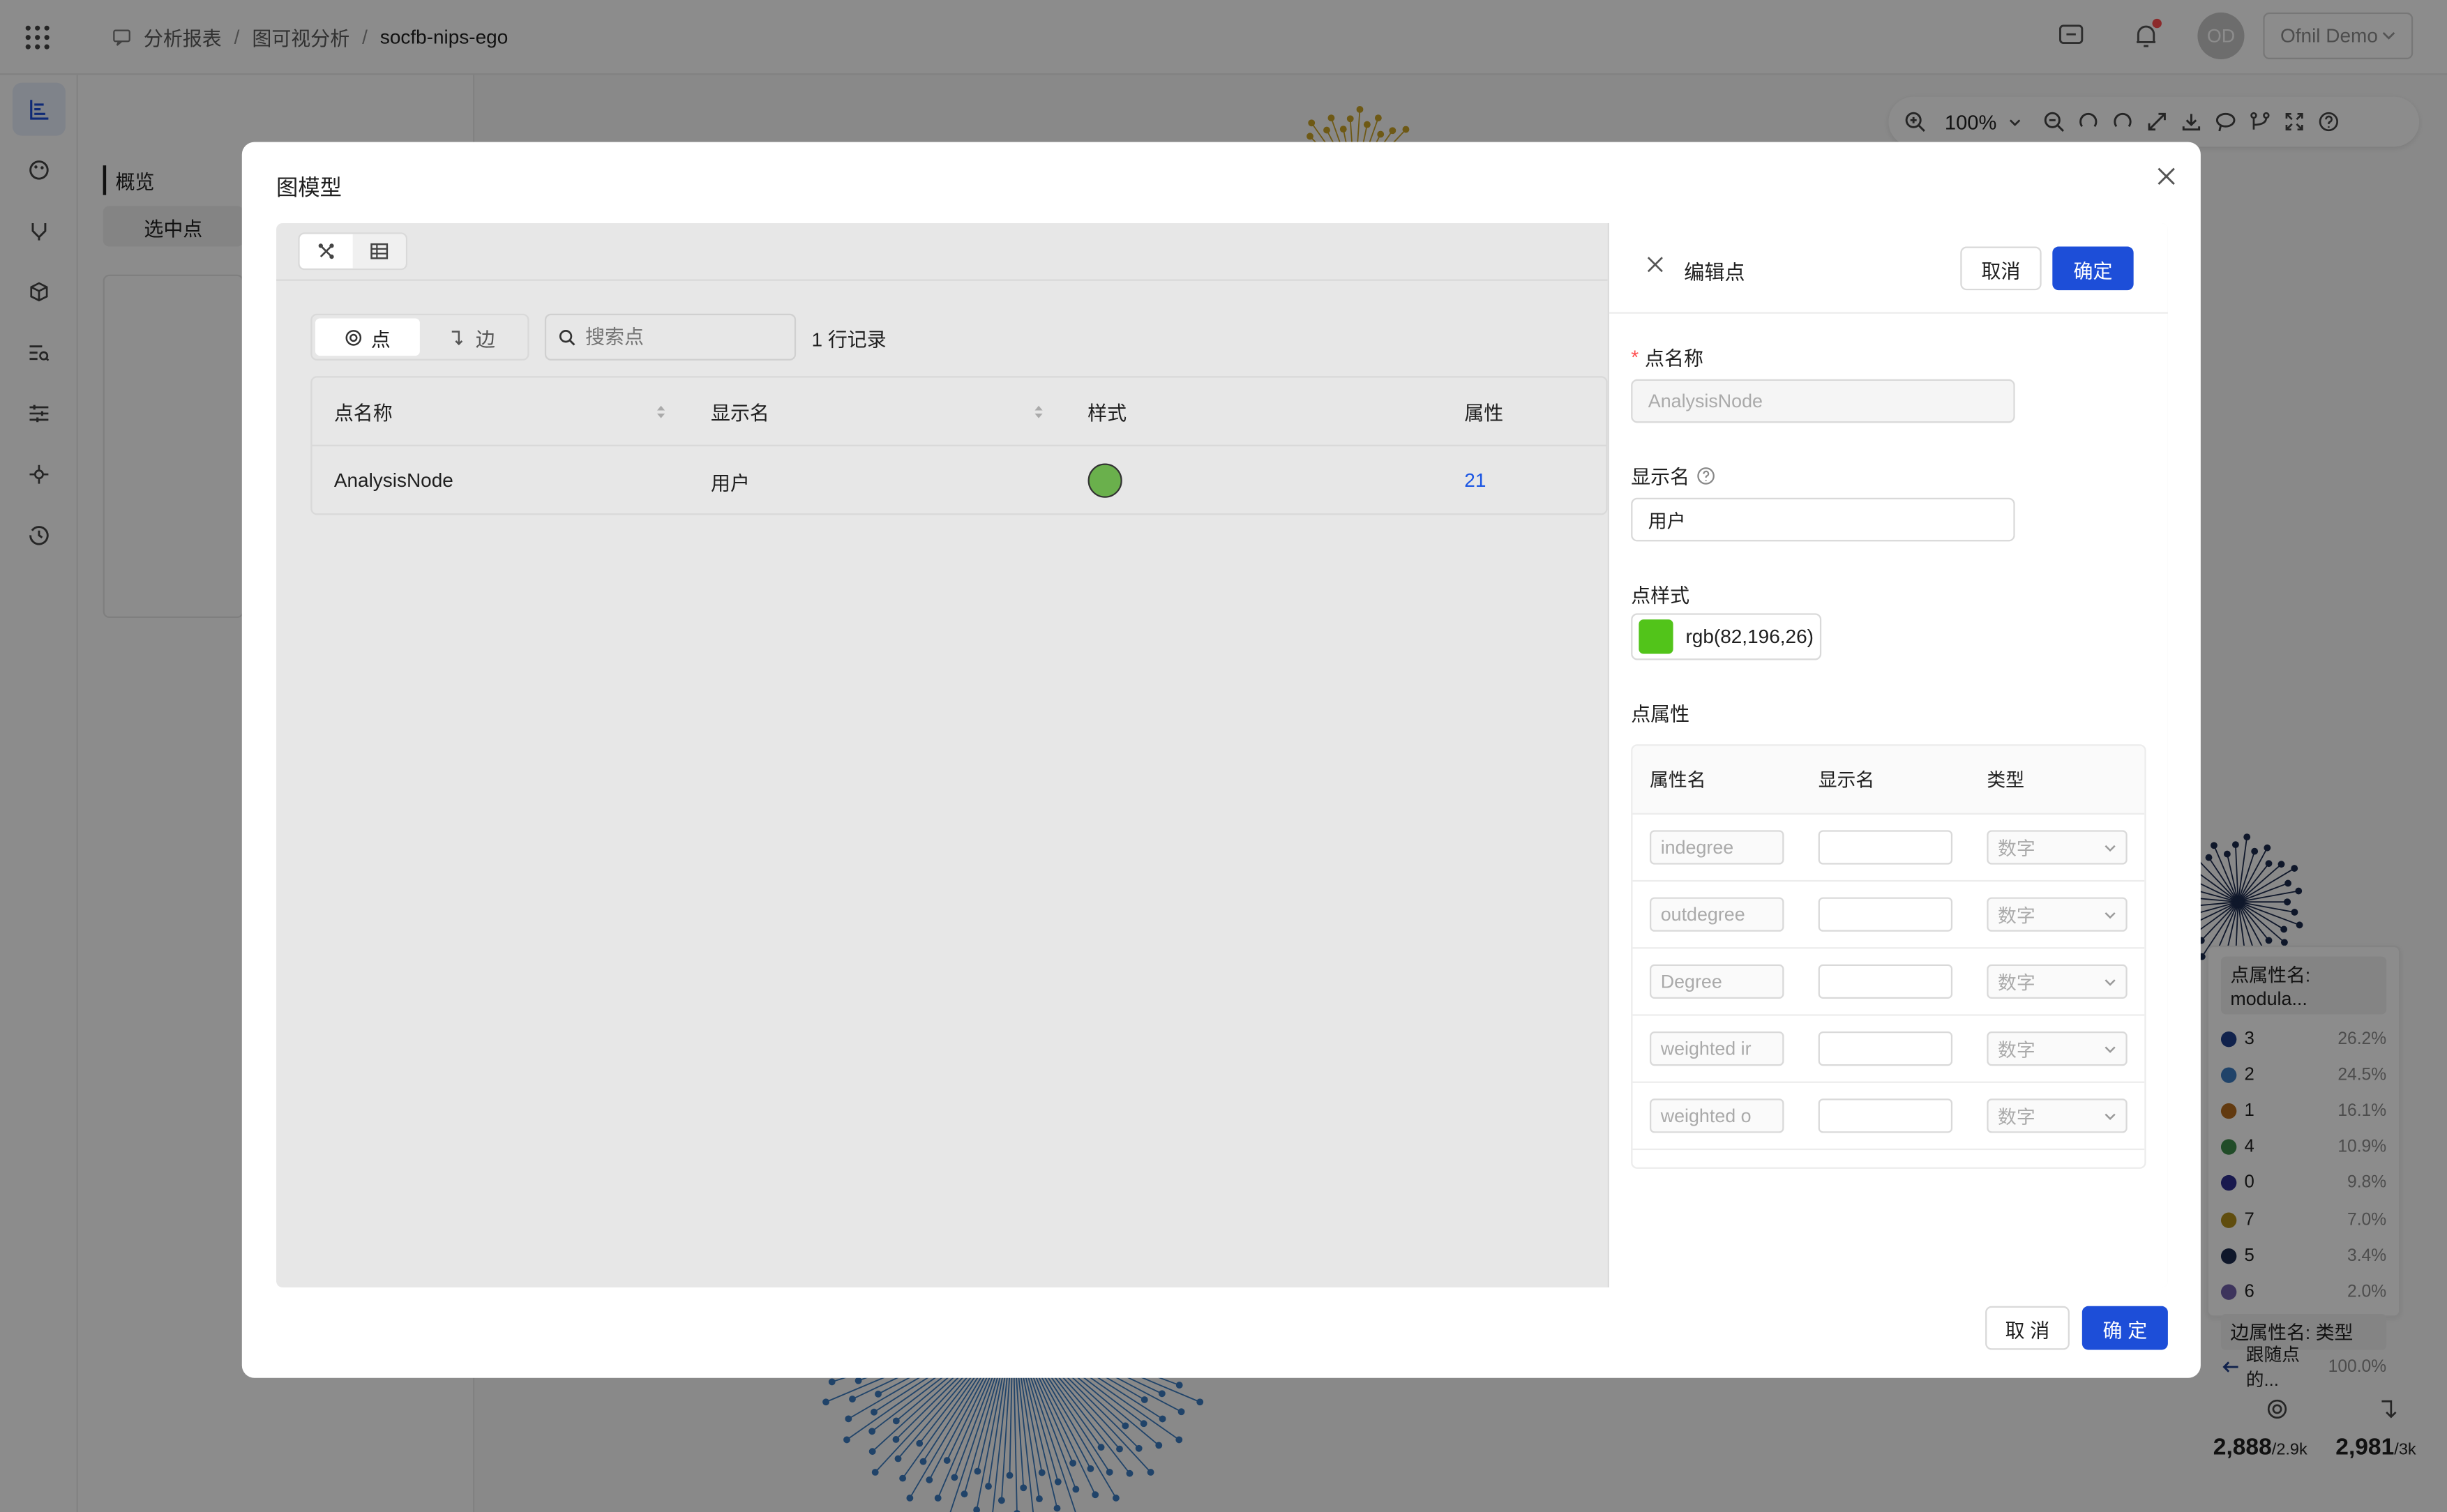 The height and width of the screenshot is (1512, 2447). What do you see at coordinates (393, 481) in the screenshot?
I see `cell-node-name: AnalysisNode` at bounding box center [393, 481].